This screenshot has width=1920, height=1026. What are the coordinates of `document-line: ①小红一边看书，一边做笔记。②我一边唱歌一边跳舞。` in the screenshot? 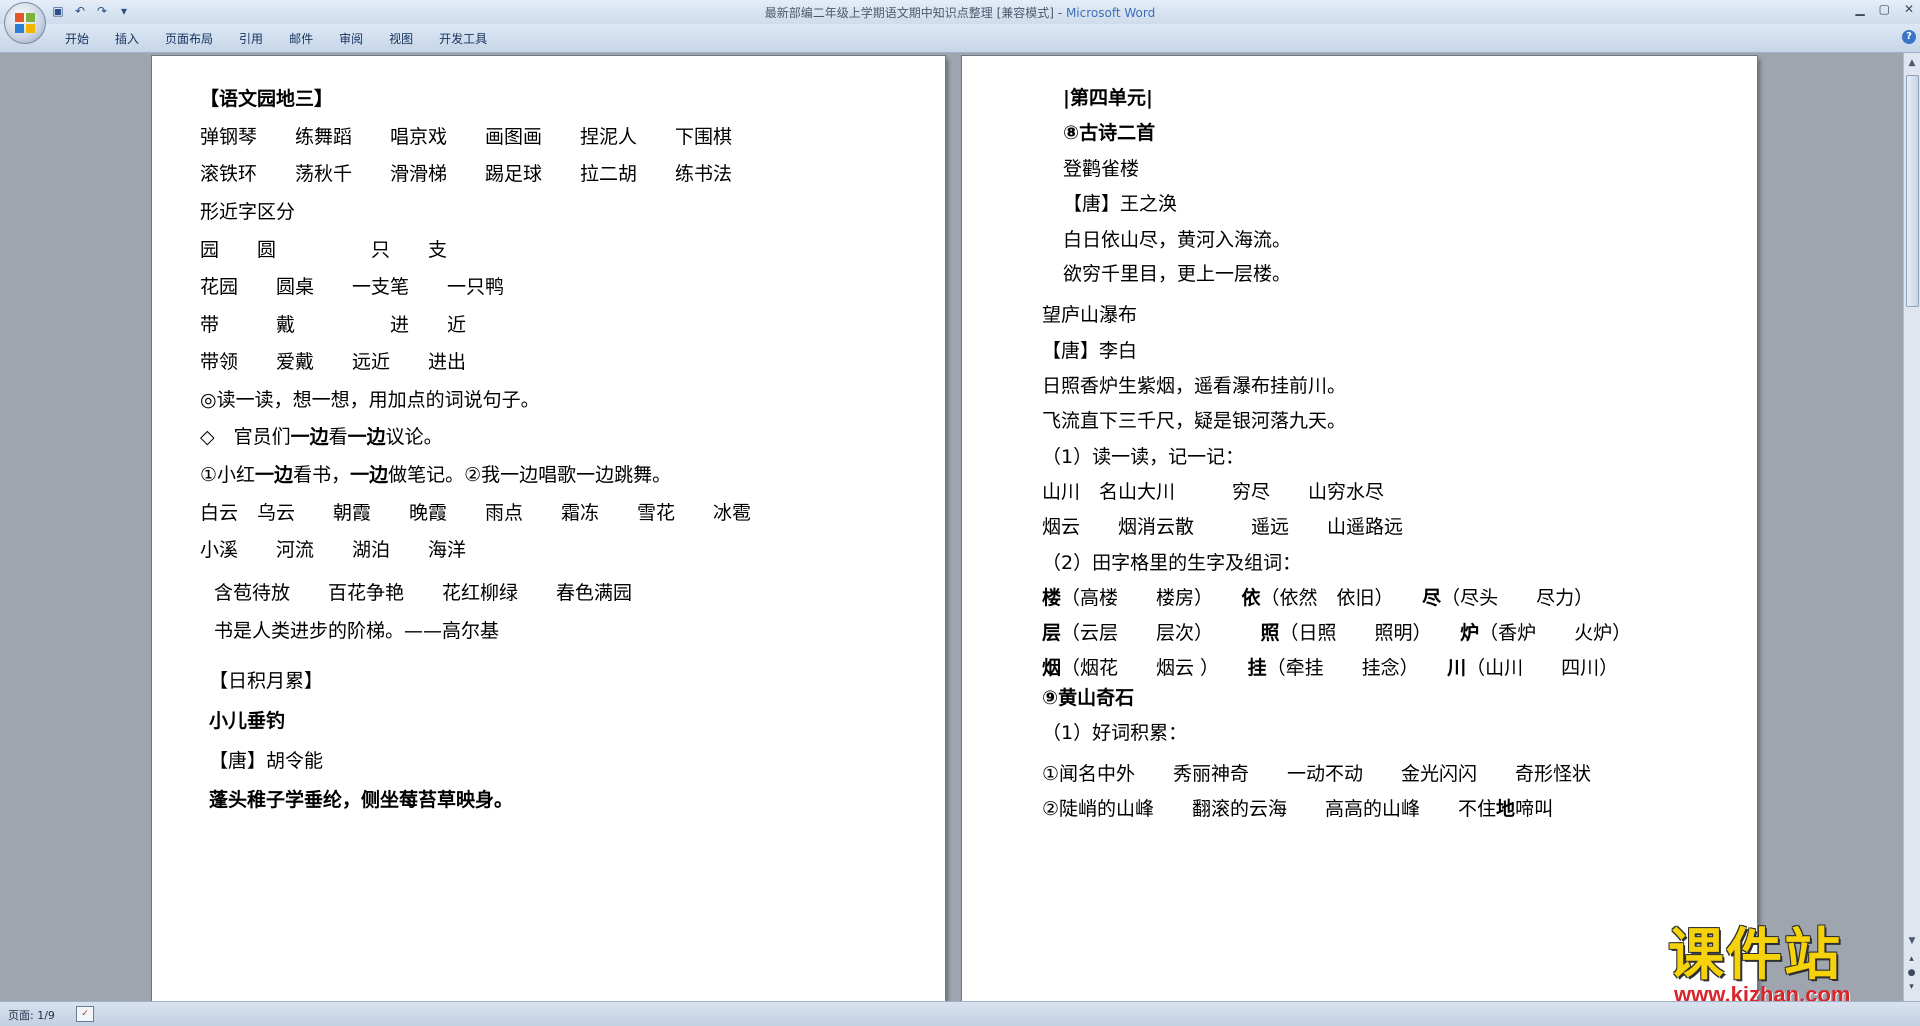 It's located at (435, 475).